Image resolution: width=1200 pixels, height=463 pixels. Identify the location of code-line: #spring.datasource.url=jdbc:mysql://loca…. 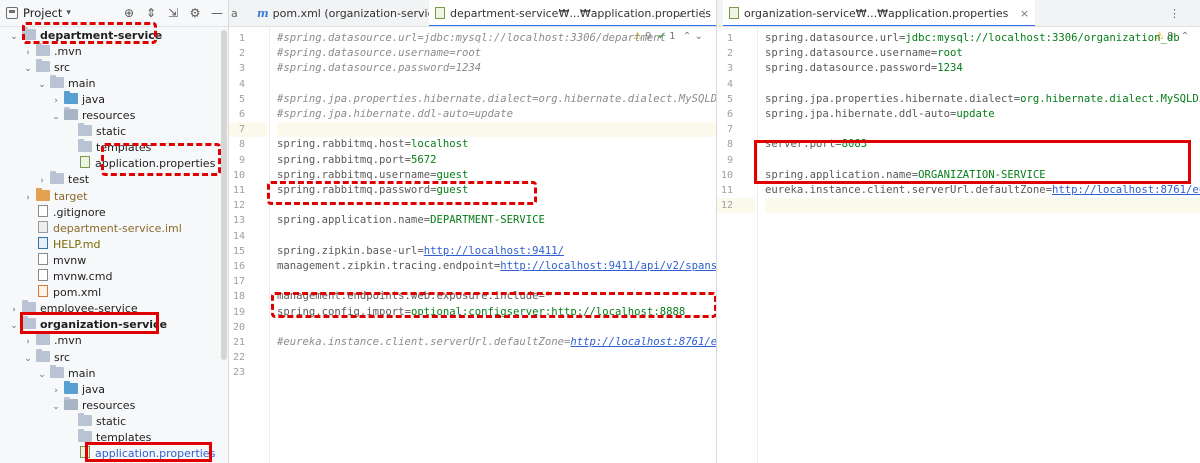
(471, 38).